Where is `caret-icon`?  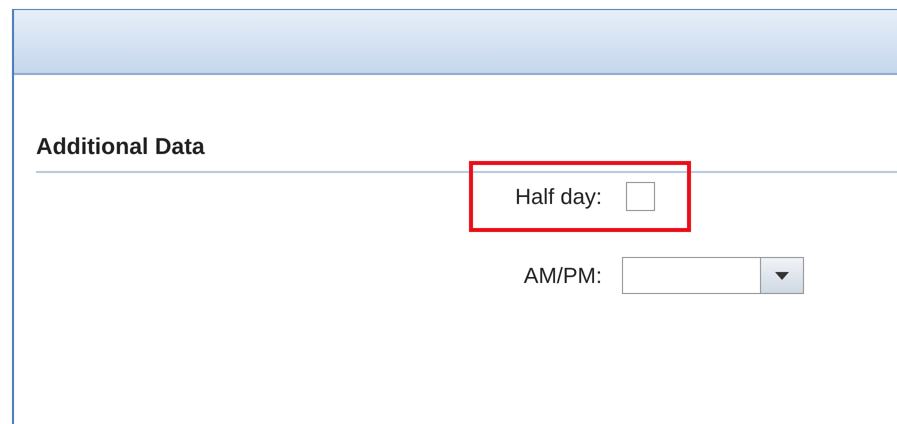 caret-icon is located at coordinates (782, 276).